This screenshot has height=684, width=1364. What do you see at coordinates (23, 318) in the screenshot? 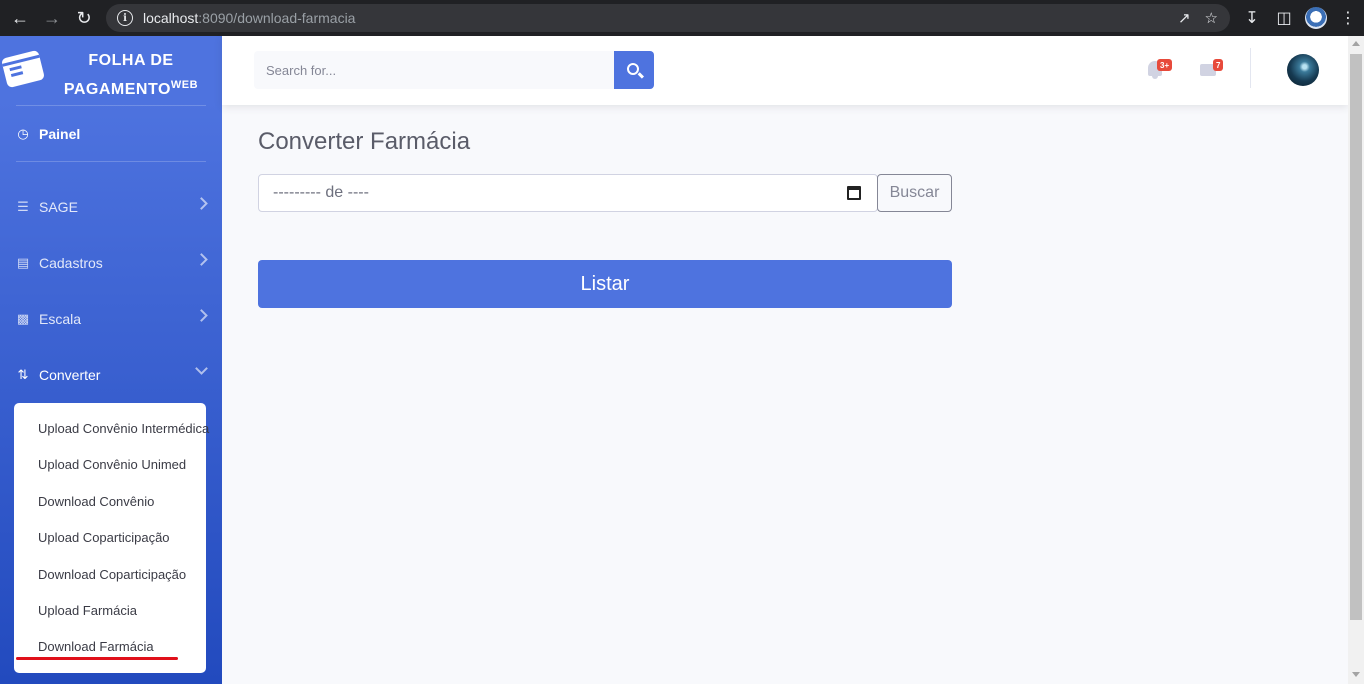
I see `truck-icon: ▩` at bounding box center [23, 318].